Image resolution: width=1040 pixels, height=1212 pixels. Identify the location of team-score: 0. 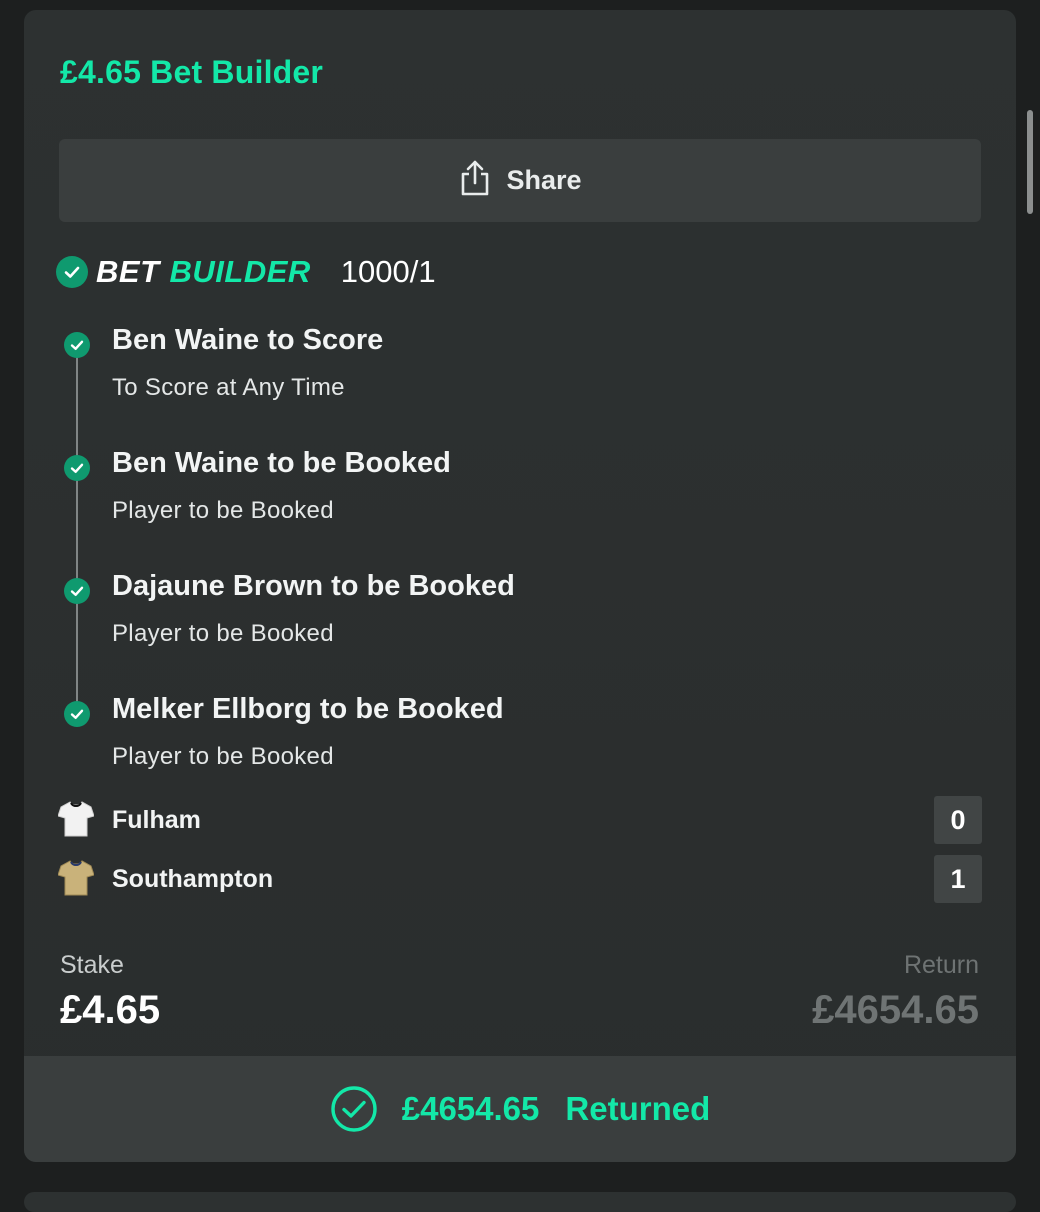
(958, 820).